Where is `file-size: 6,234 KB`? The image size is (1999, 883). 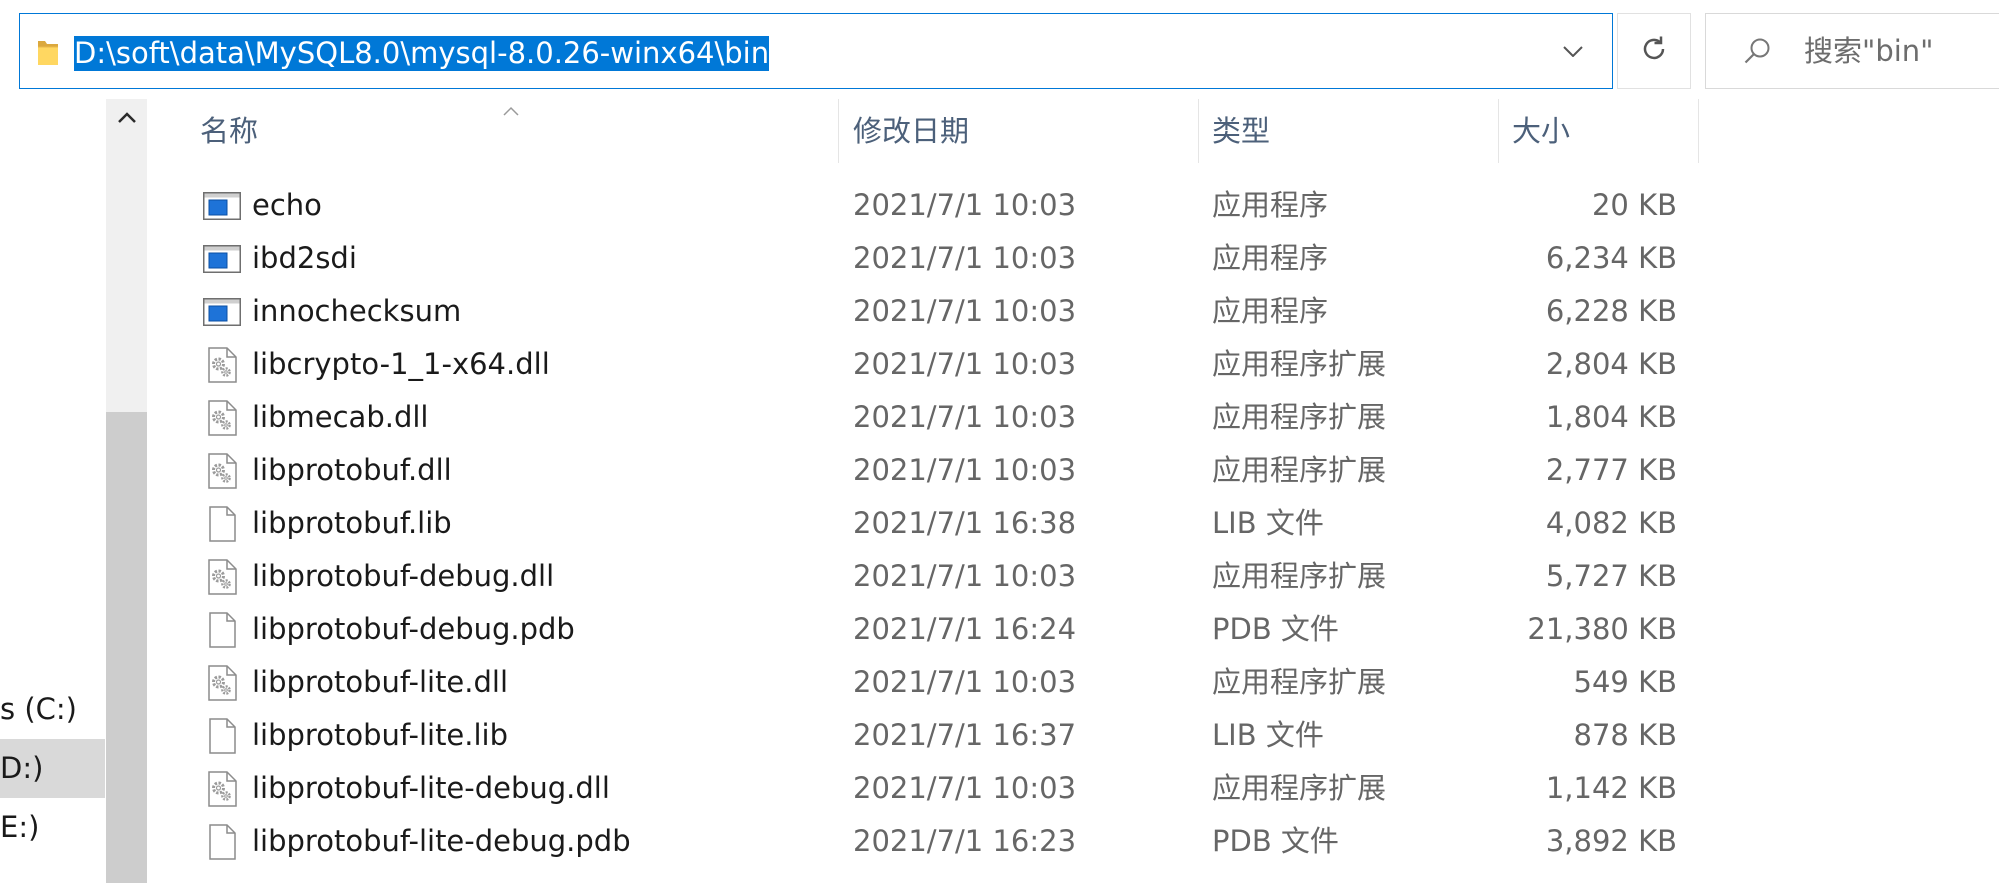 file-size: 6,234 KB is located at coordinates (1611, 258).